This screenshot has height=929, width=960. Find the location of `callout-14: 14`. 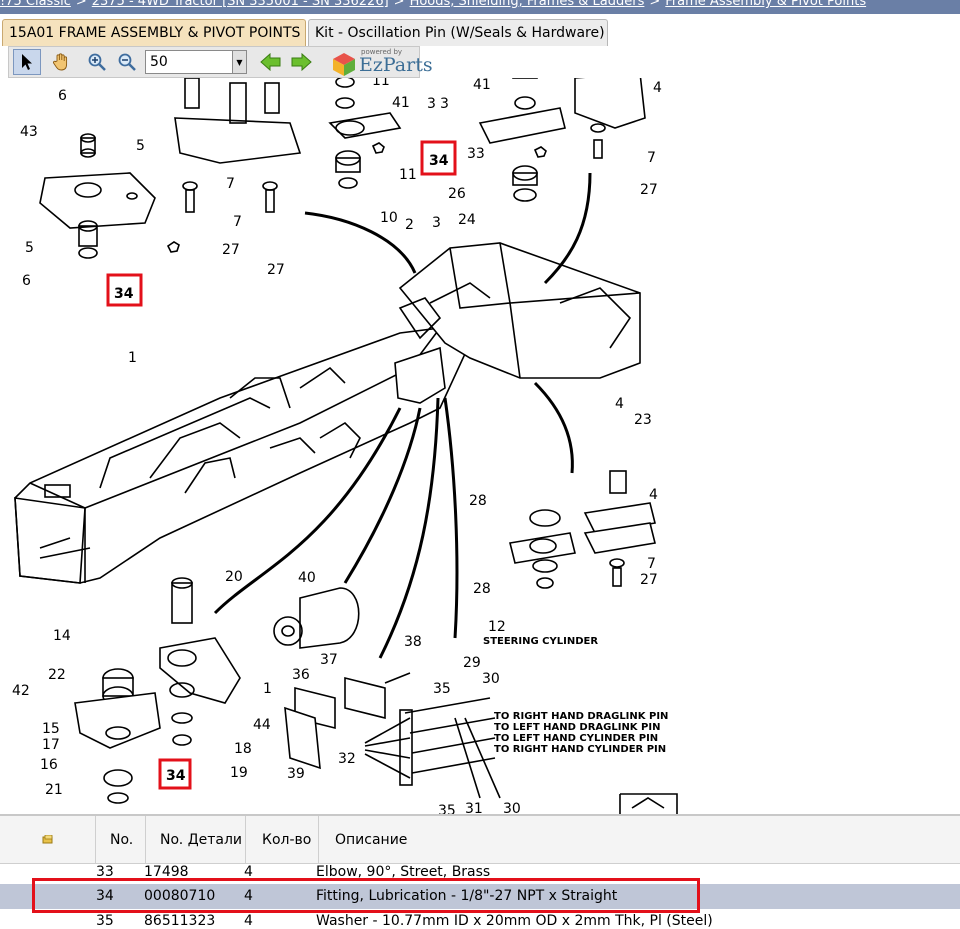

callout-14: 14 is located at coordinates (62, 636).